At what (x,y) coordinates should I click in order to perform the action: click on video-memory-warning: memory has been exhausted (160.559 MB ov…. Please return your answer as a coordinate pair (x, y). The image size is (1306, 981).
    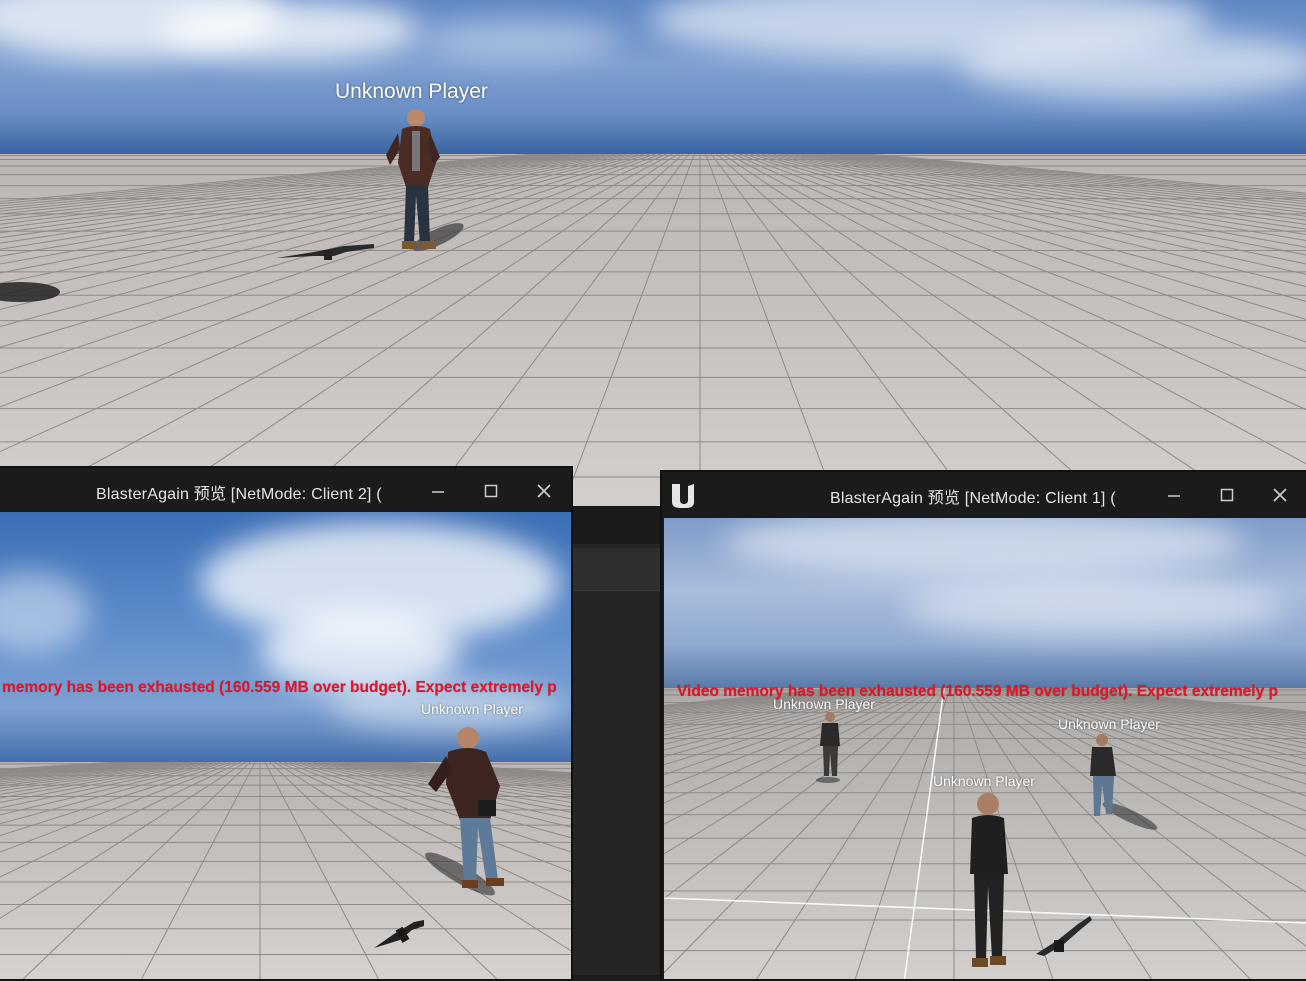
    Looking at the image, I should click on (279, 687).